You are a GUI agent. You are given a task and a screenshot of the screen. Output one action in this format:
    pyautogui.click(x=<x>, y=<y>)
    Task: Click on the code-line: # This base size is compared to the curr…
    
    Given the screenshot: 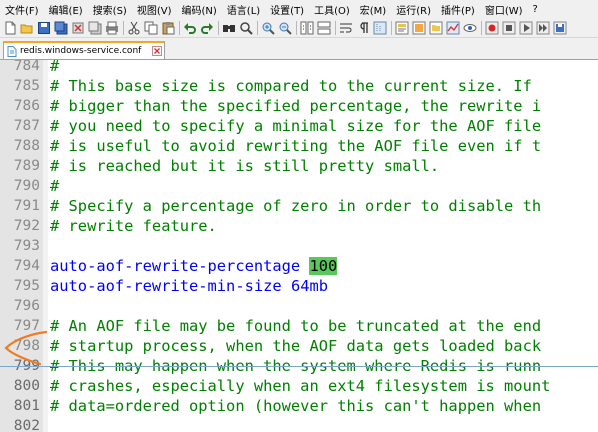 What is the action you would take?
    pyautogui.click(x=291, y=86)
    